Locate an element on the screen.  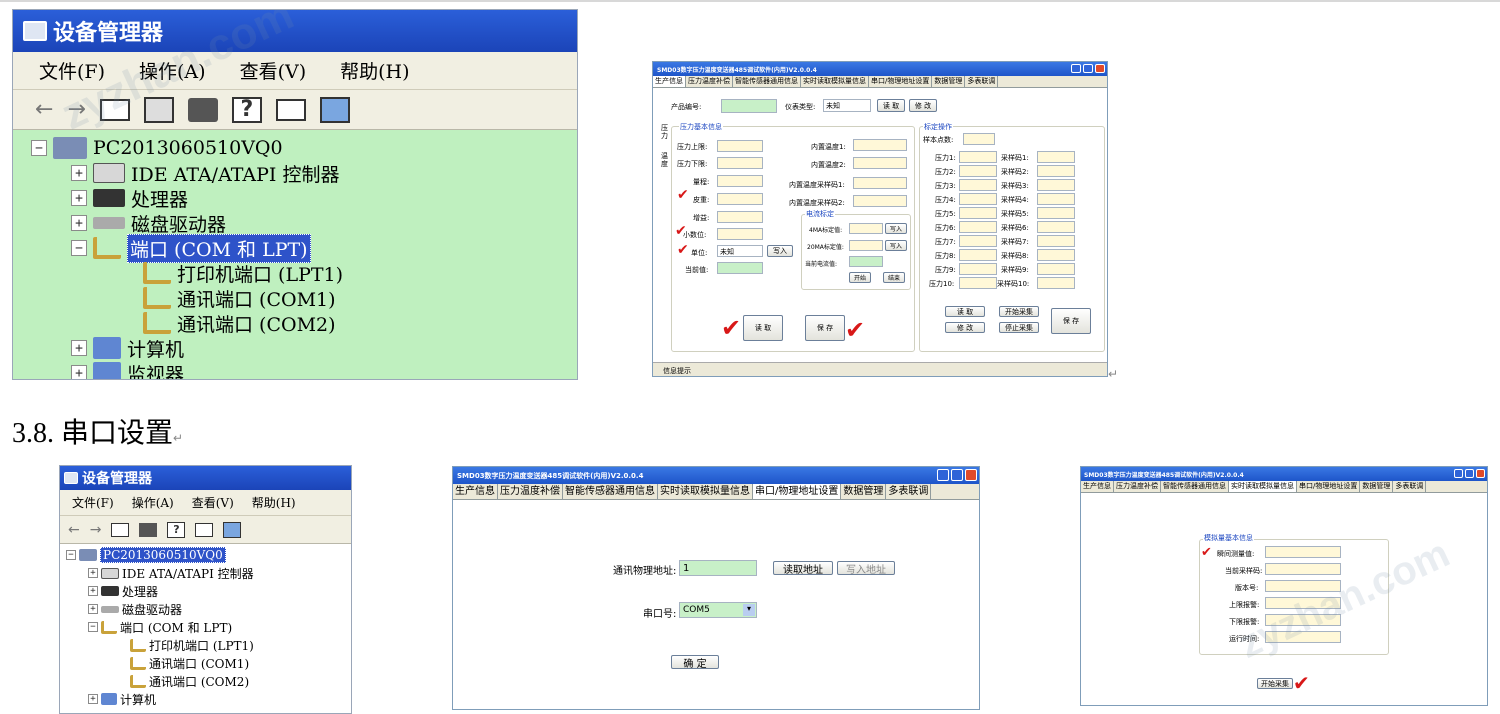
tare-input is located at coordinates (740, 199).